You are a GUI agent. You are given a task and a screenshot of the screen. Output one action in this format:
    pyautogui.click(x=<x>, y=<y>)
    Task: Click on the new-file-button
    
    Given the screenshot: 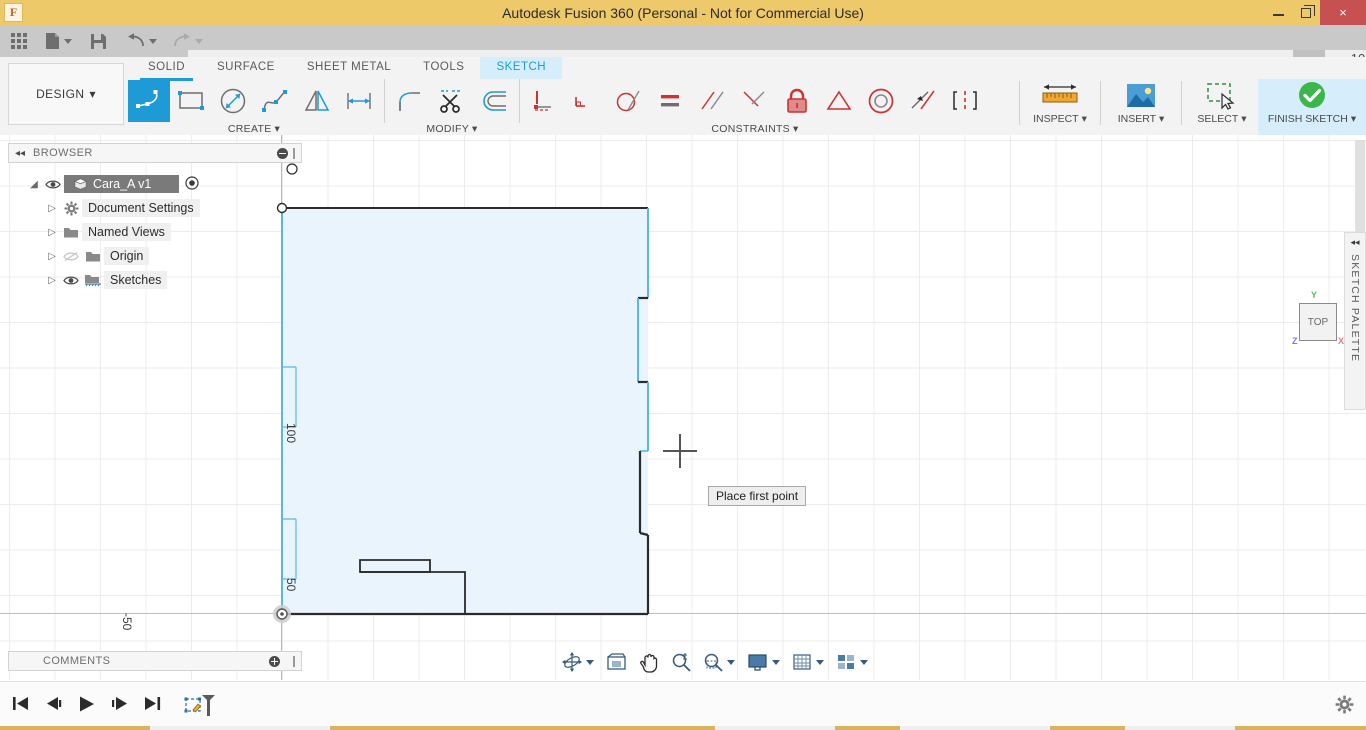 What is the action you would take?
    pyautogui.click(x=58, y=41)
    